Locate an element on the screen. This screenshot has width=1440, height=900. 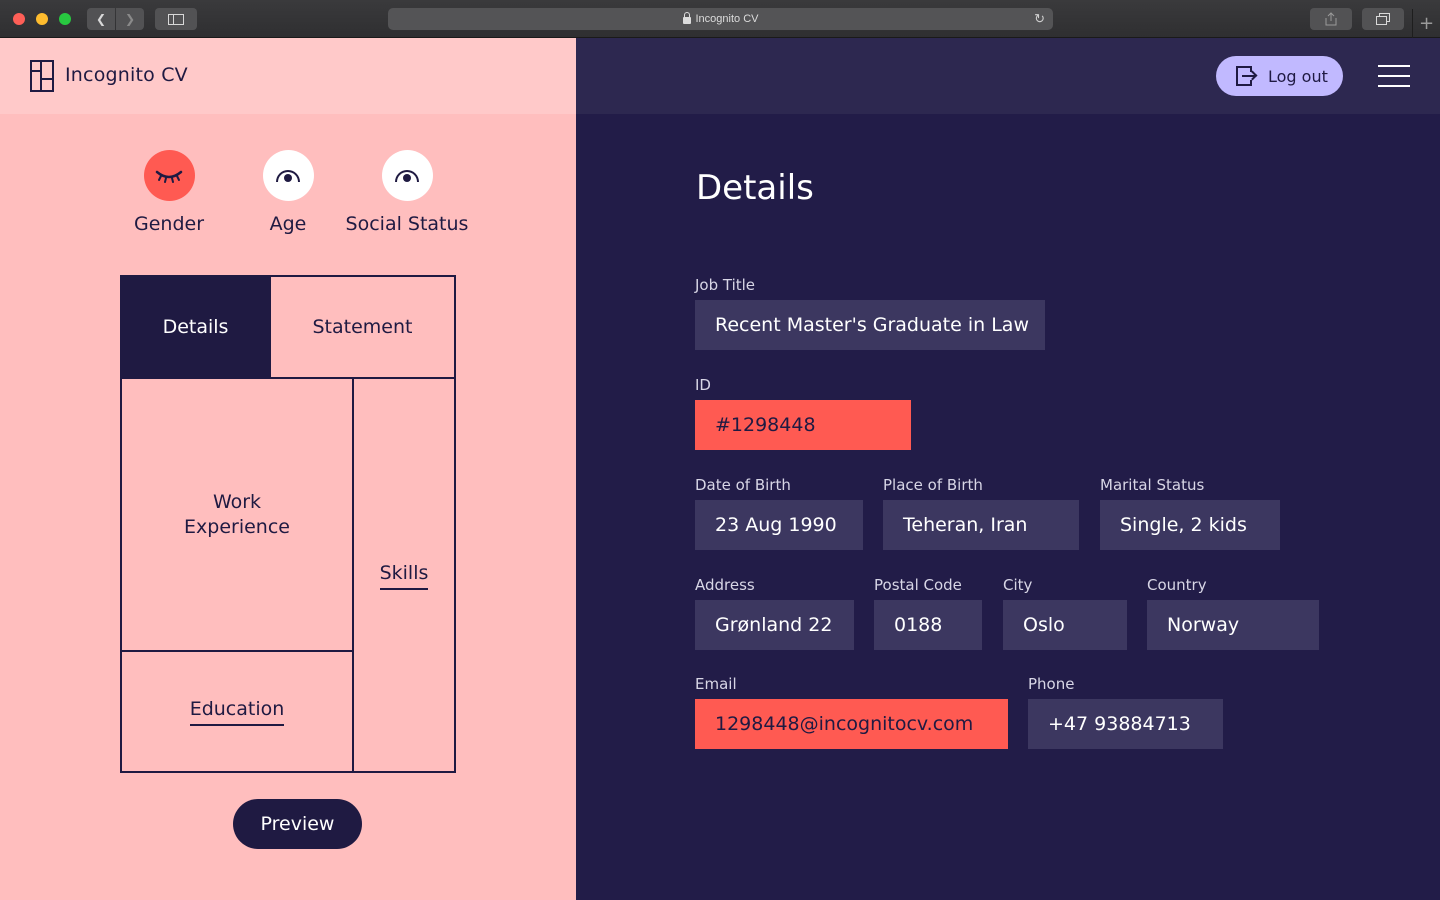
country-label: Country is located at coordinates (1177, 585).